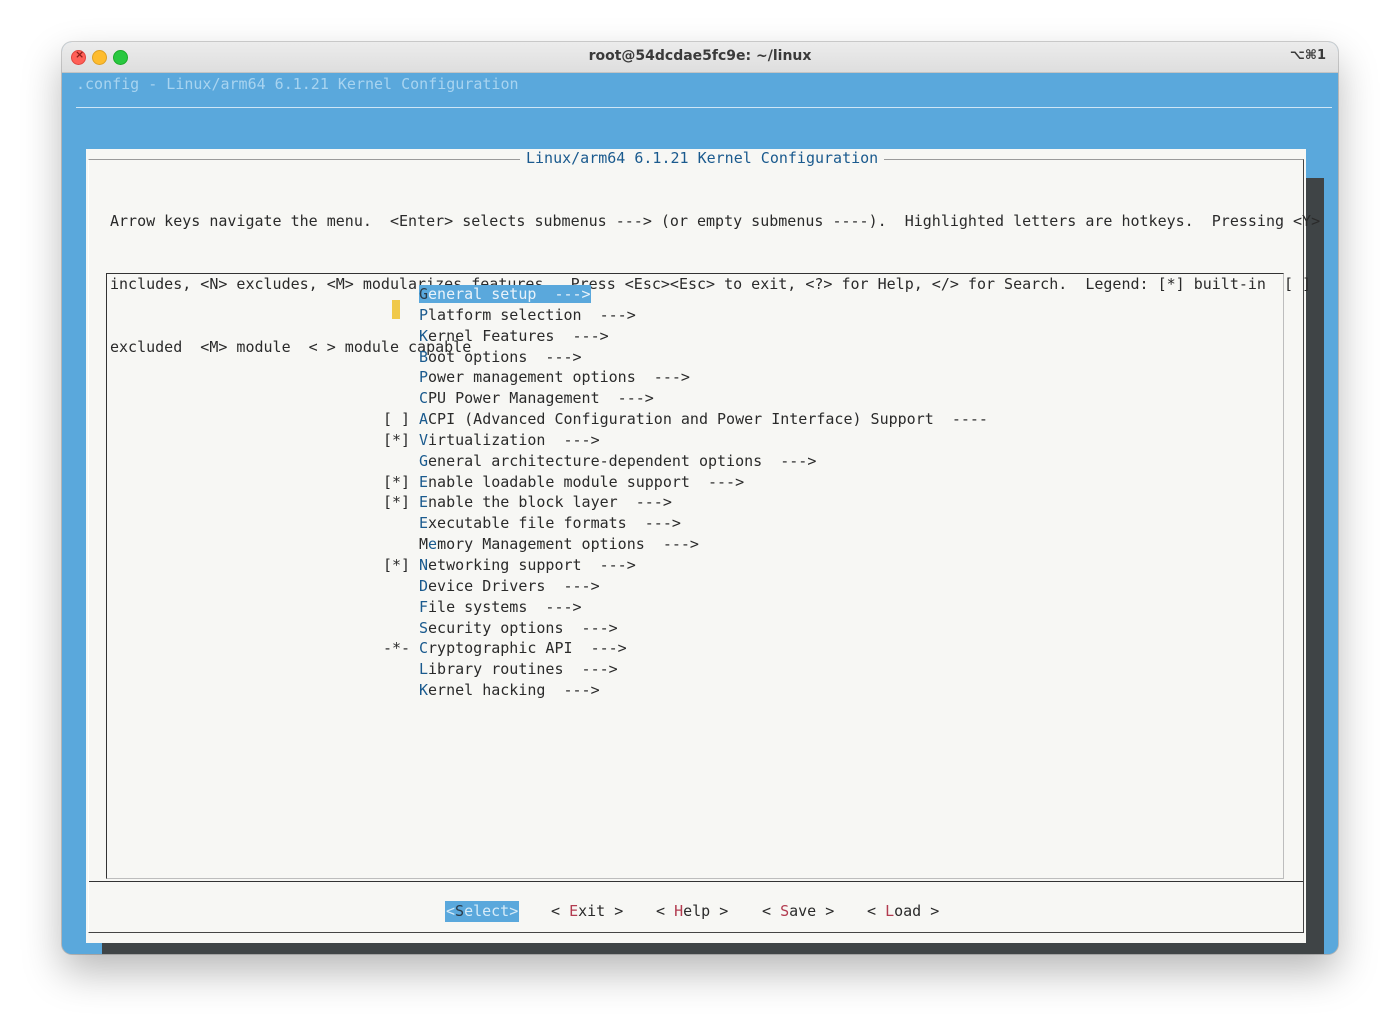  I want to click on menu-item: Boot options --->, so click(685, 357).